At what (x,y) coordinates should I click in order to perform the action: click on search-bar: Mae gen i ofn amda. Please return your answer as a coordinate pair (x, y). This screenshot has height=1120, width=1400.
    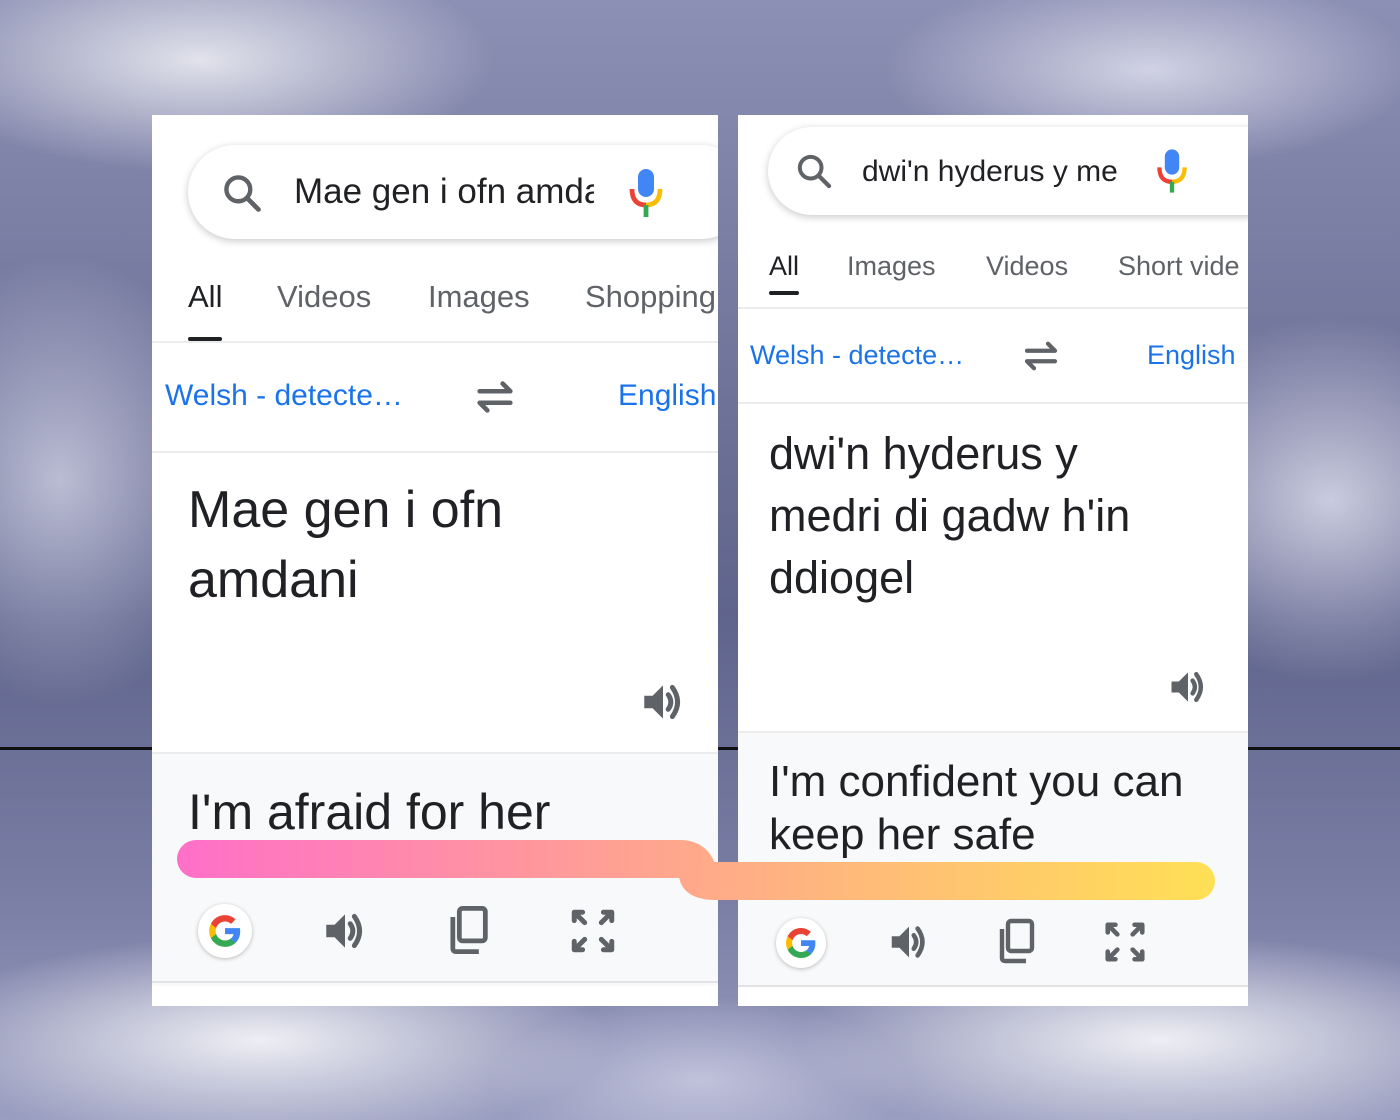
    Looking at the image, I should click on (453, 192).